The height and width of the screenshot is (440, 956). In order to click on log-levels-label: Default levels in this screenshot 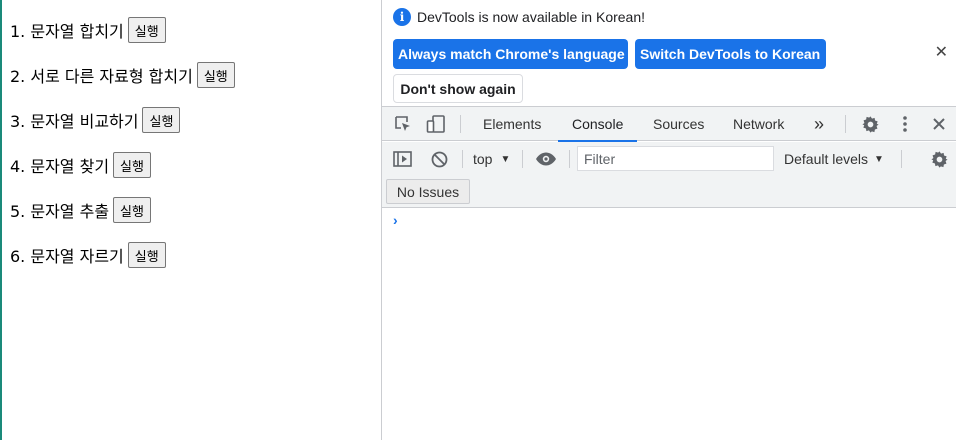, I will do `click(826, 159)`.